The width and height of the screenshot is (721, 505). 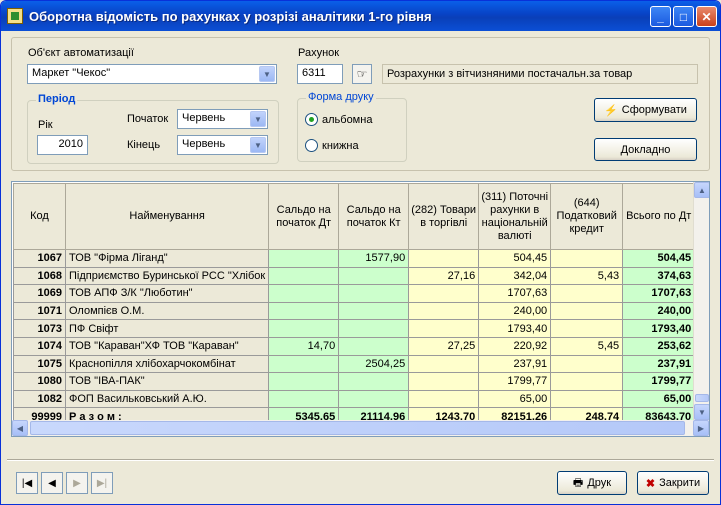 What do you see at coordinates (645, 149) in the screenshot?
I see `detail-button: Докладно` at bounding box center [645, 149].